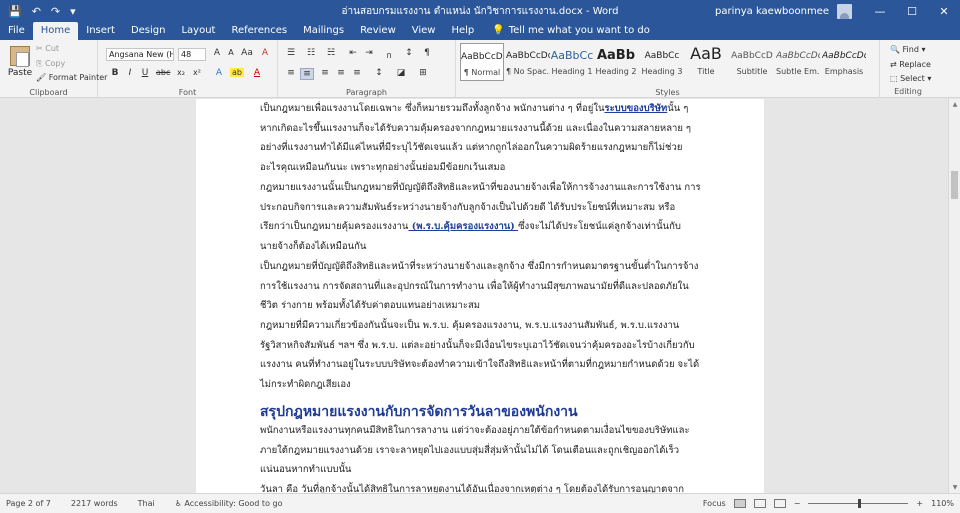 This screenshot has width=960, height=513. I want to click on word-count: 2217 words, so click(94, 503).